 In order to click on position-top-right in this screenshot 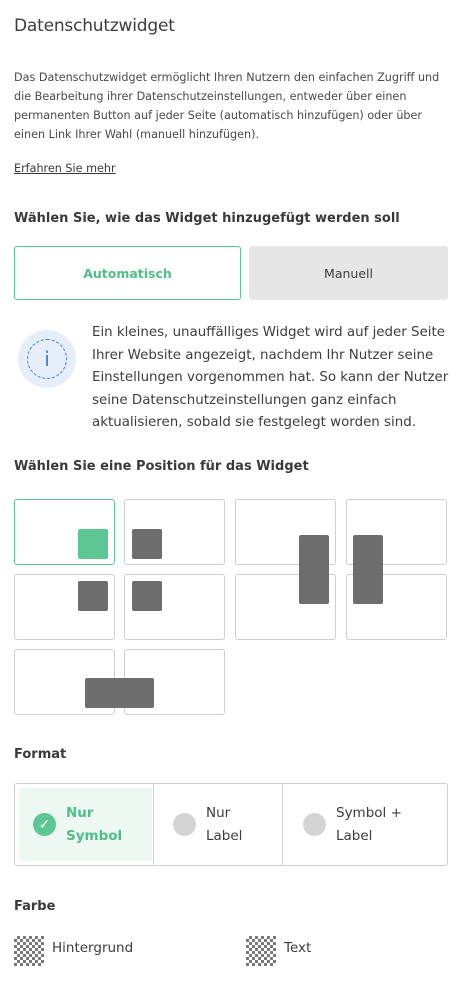, I will do `click(64, 607)`.